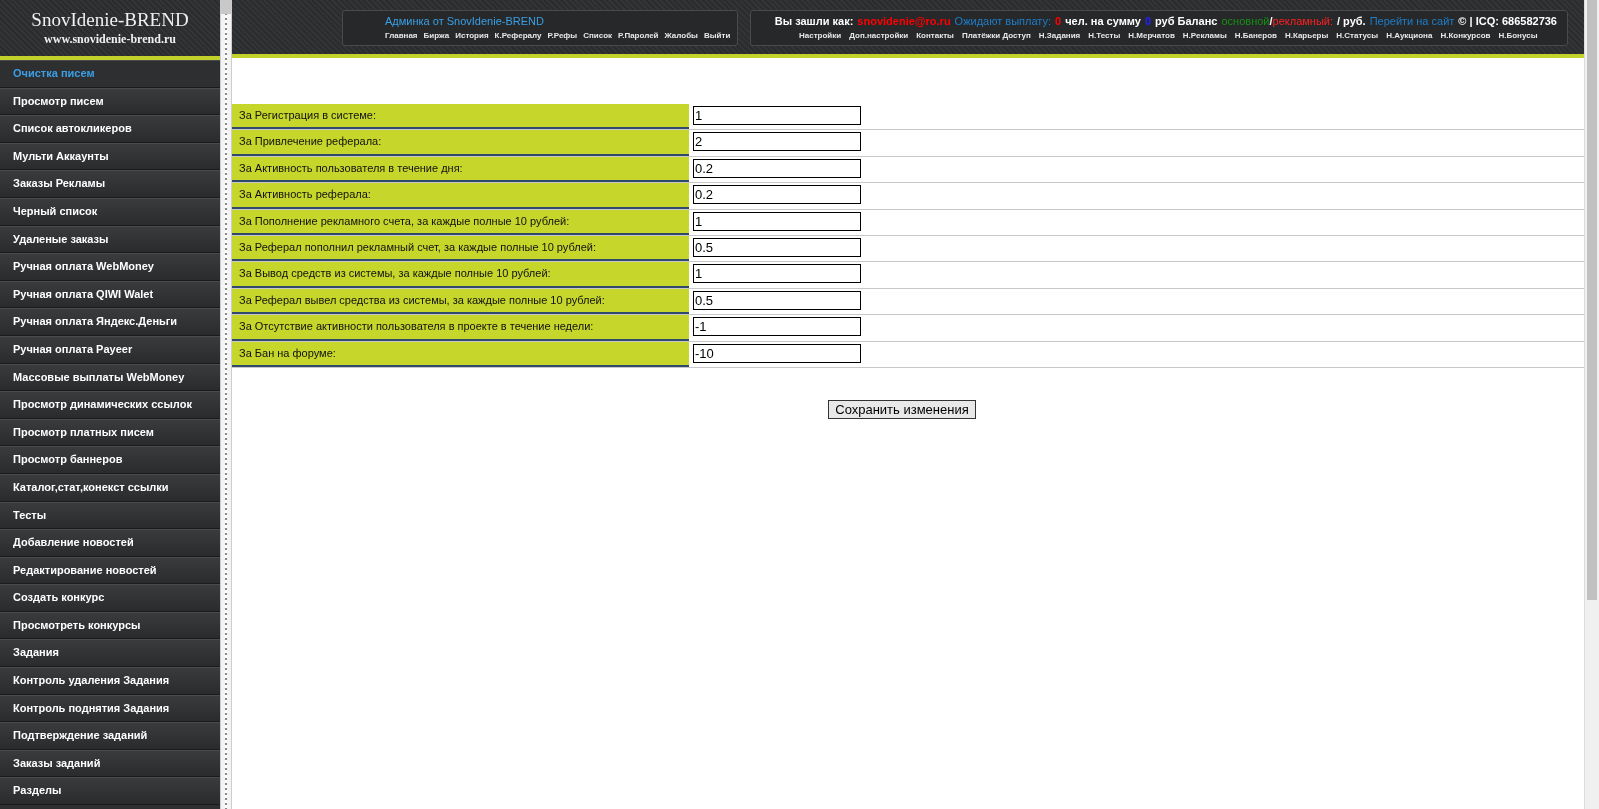  Describe the element at coordinates (110, 763) in the screenshot. I see `sidebar-item: Заказы заданий` at that location.